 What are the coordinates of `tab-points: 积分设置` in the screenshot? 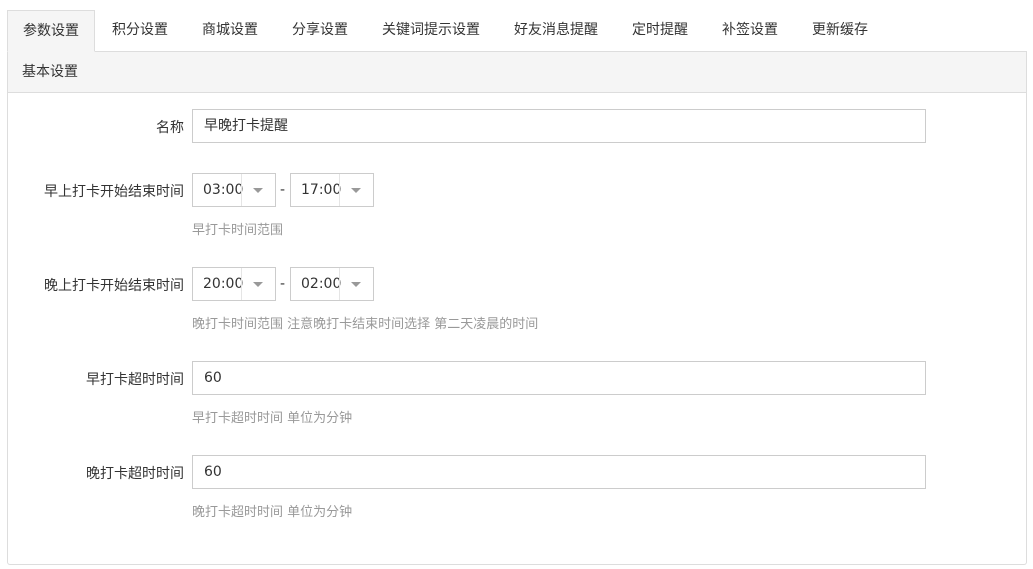 It's located at (140, 30).